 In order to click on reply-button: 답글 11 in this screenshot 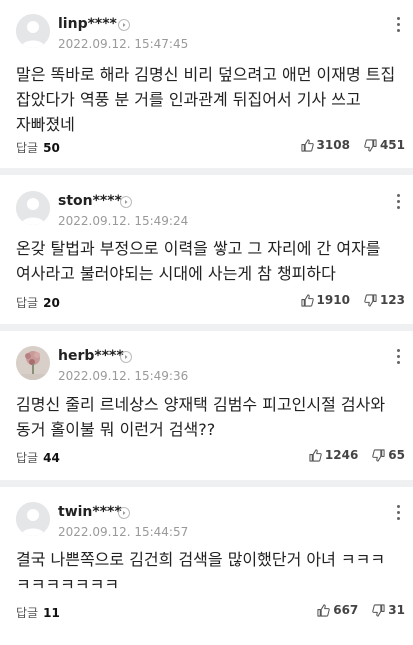, I will do `click(38, 612)`.